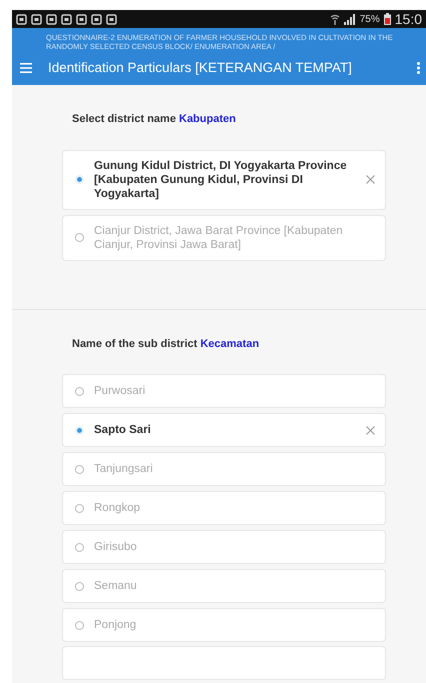 The image size is (426, 683). I want to click on more-options-icon, so click(418, 68).